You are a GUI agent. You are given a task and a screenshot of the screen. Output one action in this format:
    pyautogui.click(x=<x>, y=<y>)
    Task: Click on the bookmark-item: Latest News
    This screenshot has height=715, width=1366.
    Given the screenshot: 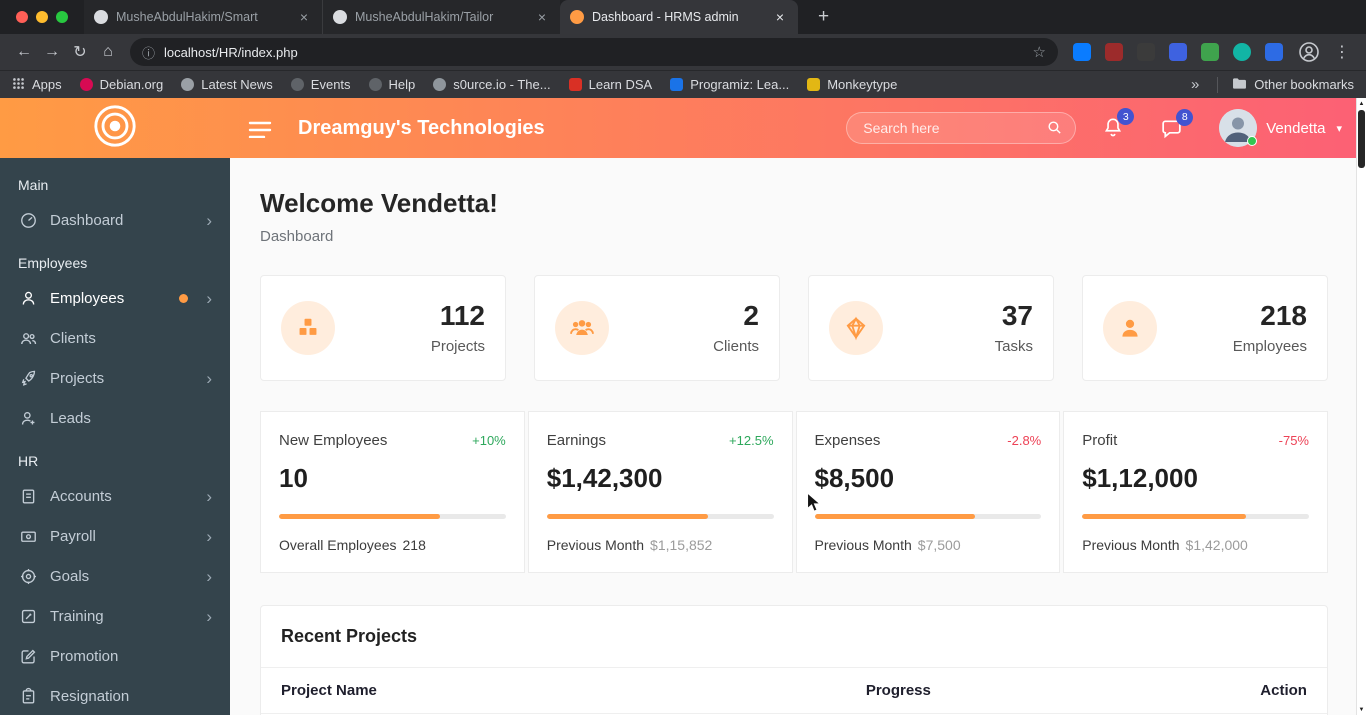 What is the action you would take?
    pyautogui.click(x=227, y=84)
    